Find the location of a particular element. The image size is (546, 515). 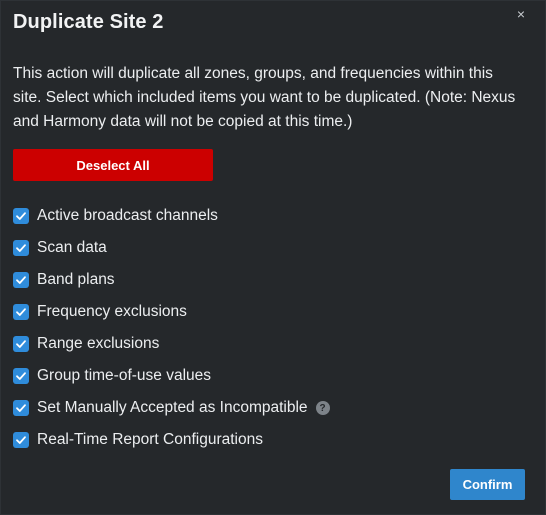

option-group-time-of-use-values: Group time-of-use values is located at coordinates (171, 376).